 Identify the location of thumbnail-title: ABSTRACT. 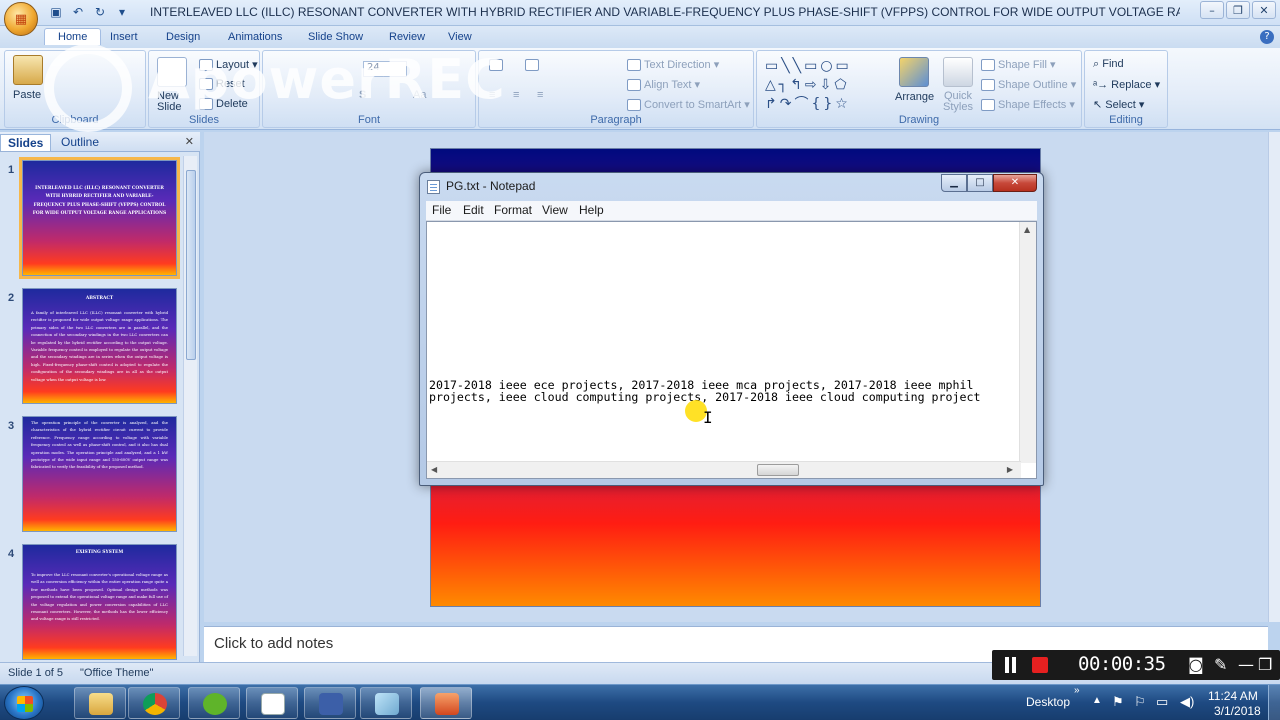
(99, 298).